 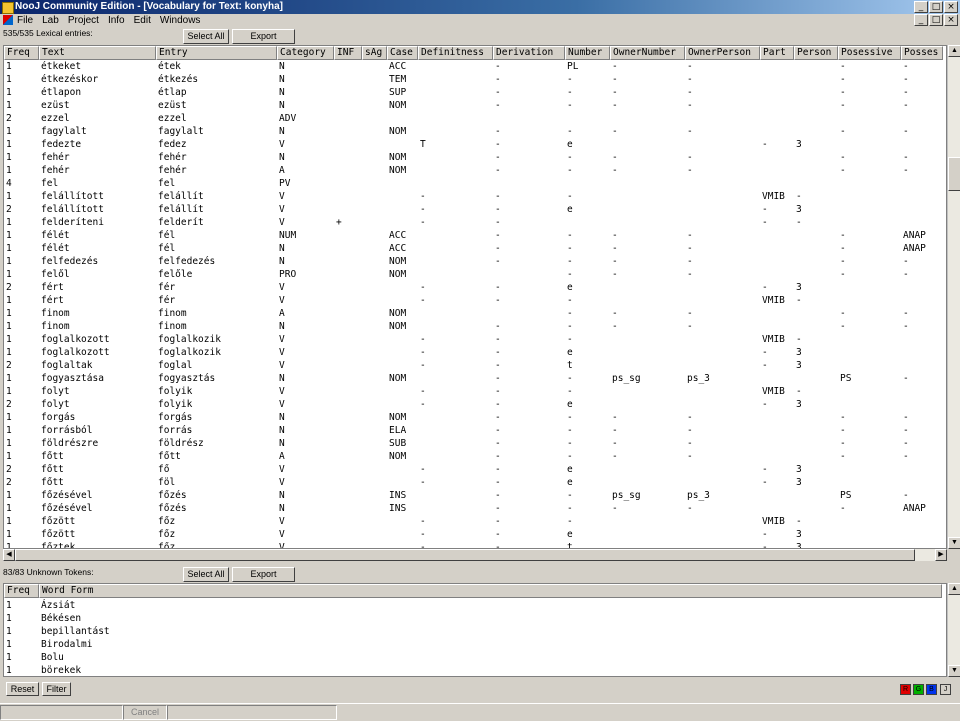 I want to click on table-row: 2 főtt föl V - - e - 3, so click(x=473, y=482).